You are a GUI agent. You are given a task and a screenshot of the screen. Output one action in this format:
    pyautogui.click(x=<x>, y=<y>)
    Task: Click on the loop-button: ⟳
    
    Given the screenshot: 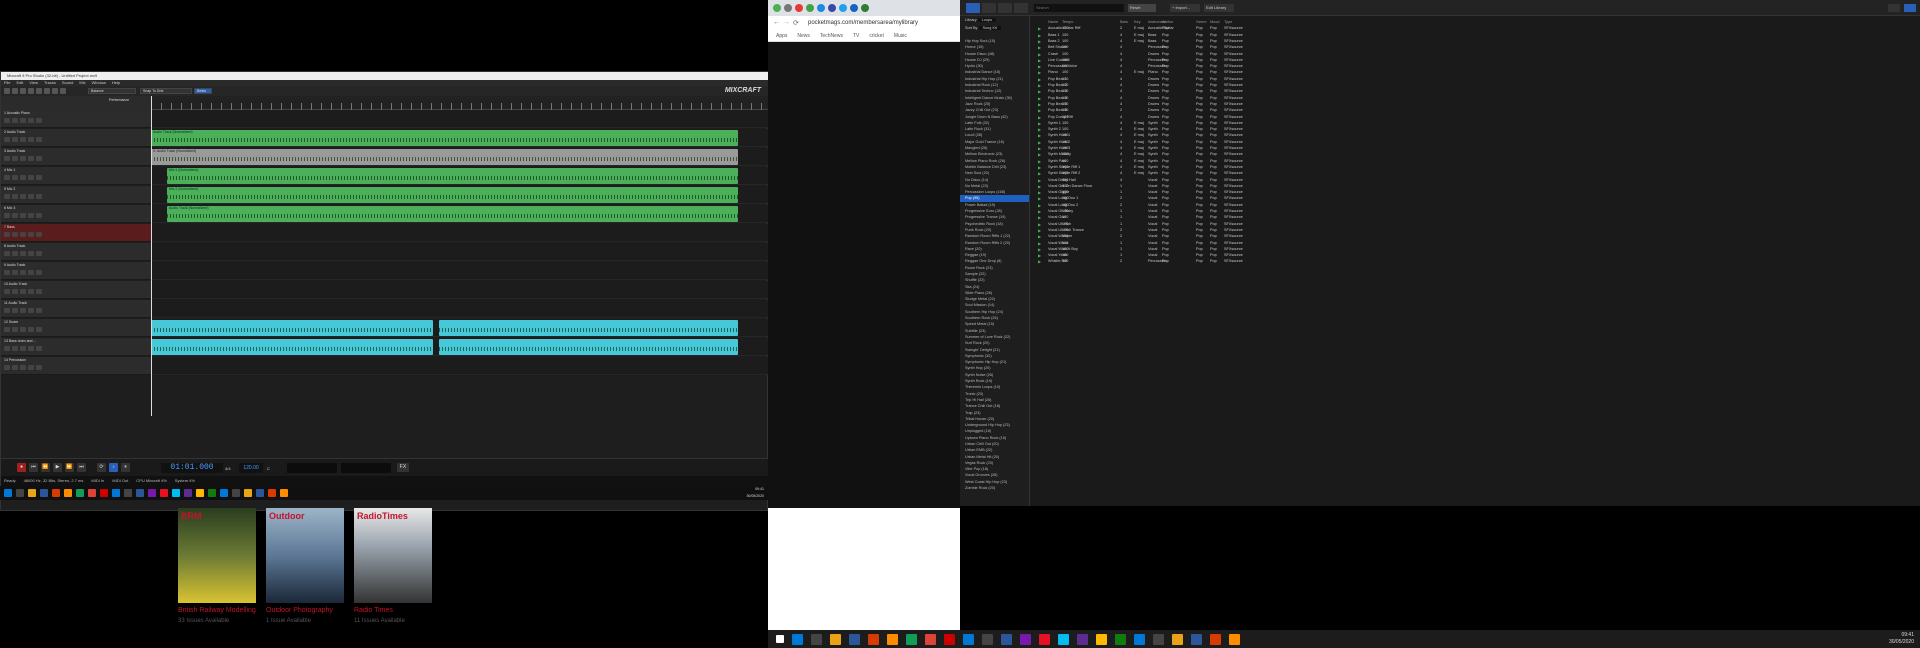 What is the action you would take?
    pyautogui.click(x=101, y=467)
    